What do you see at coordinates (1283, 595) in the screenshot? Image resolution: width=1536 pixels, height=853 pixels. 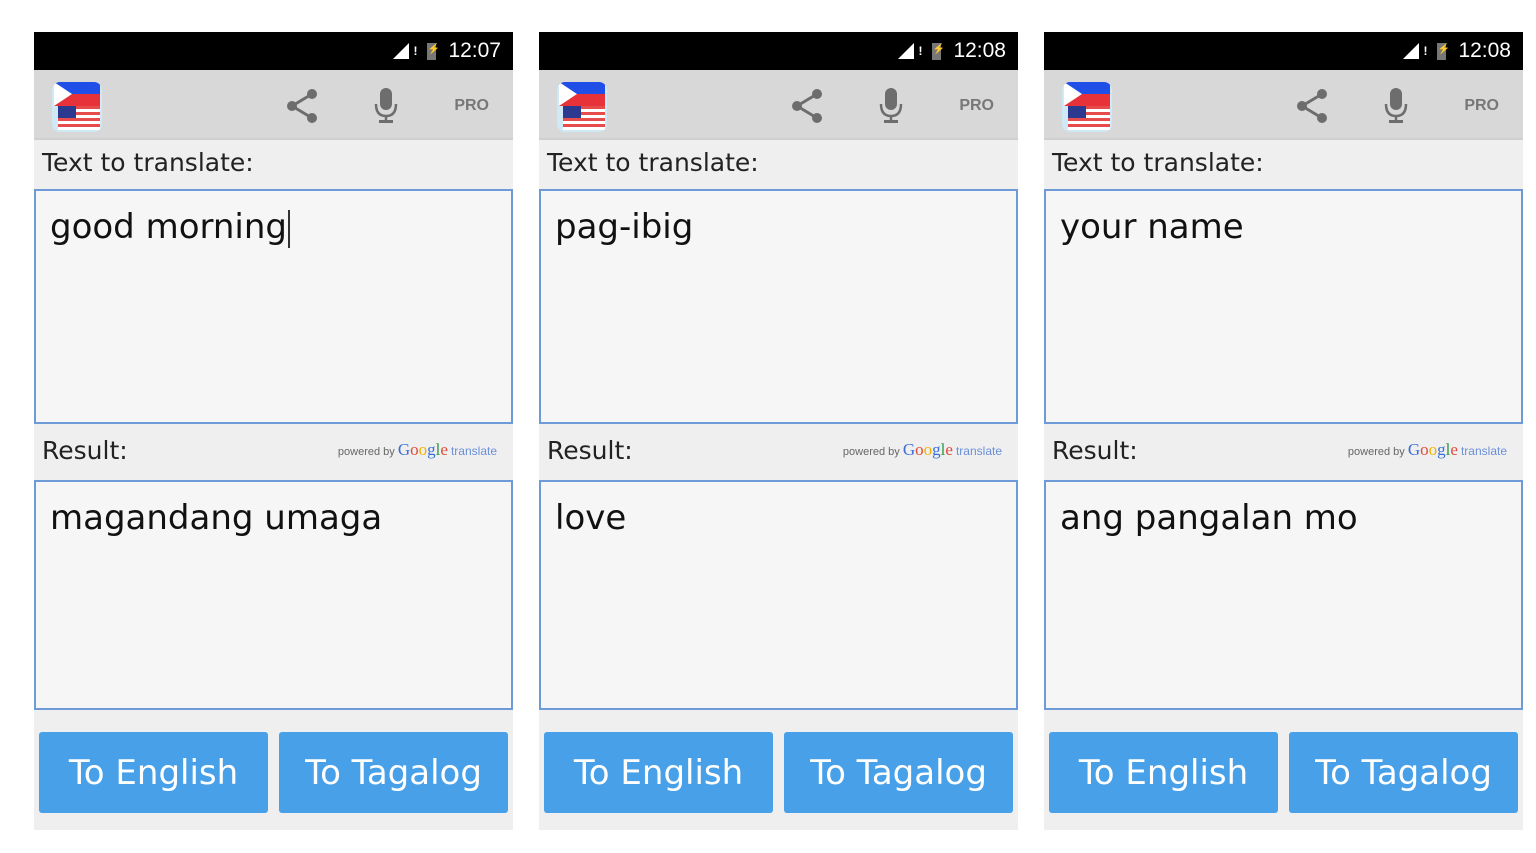 I see `result-output: ang pangalan mo` at bounding box center [1283, 595].